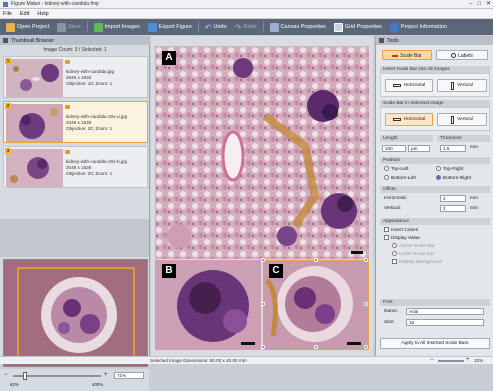 This screenshot has height=391, width=493. What do you see at coordinates (470, 4) in the screenshot?
I see `minimize-button: –` at bounding box center [470, 4].